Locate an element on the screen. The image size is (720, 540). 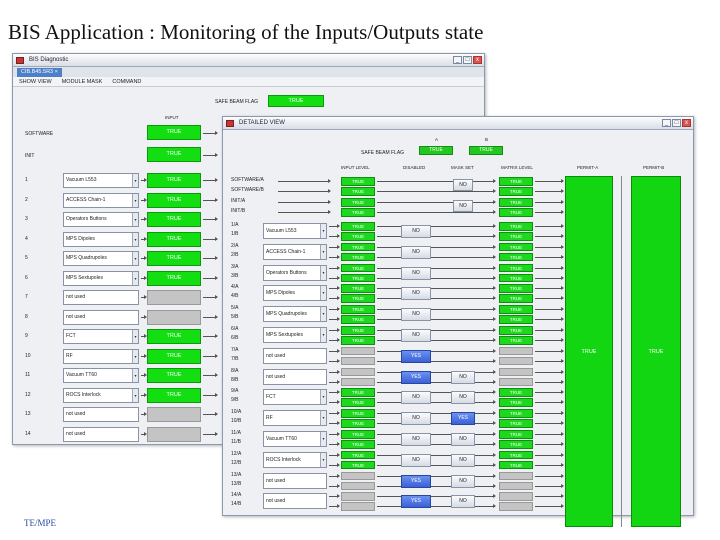
mask-set-button: YES is located at coordinates (463, 419).